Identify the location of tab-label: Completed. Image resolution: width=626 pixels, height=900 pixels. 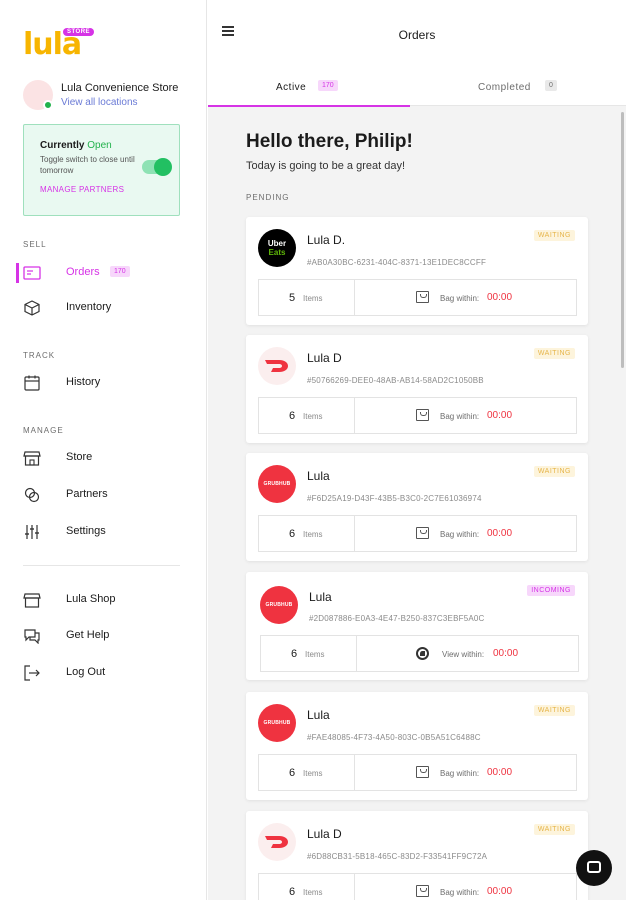
(504, 87).